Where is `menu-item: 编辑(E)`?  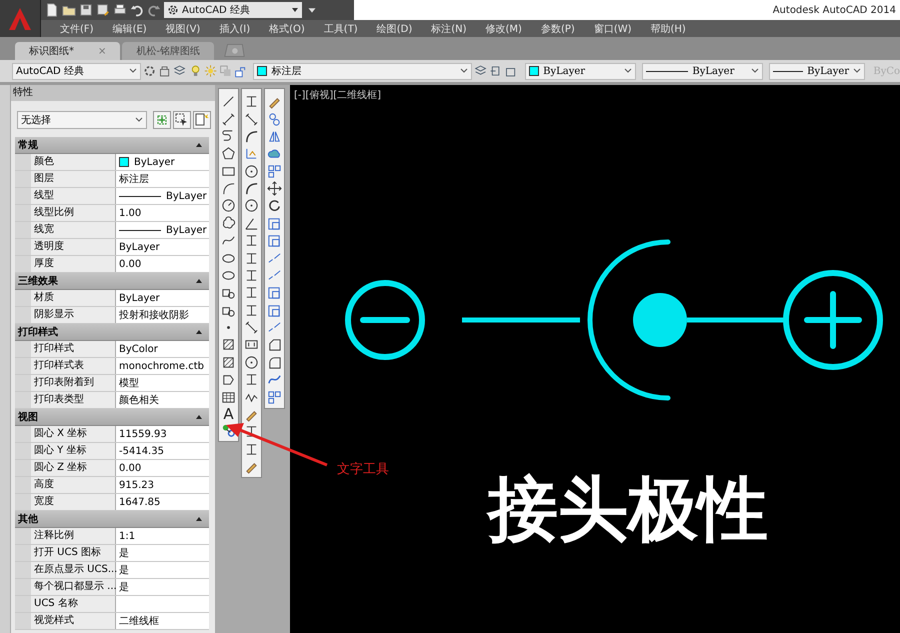 menu-item: 编辑(E) is located at coordinates (120, 29).